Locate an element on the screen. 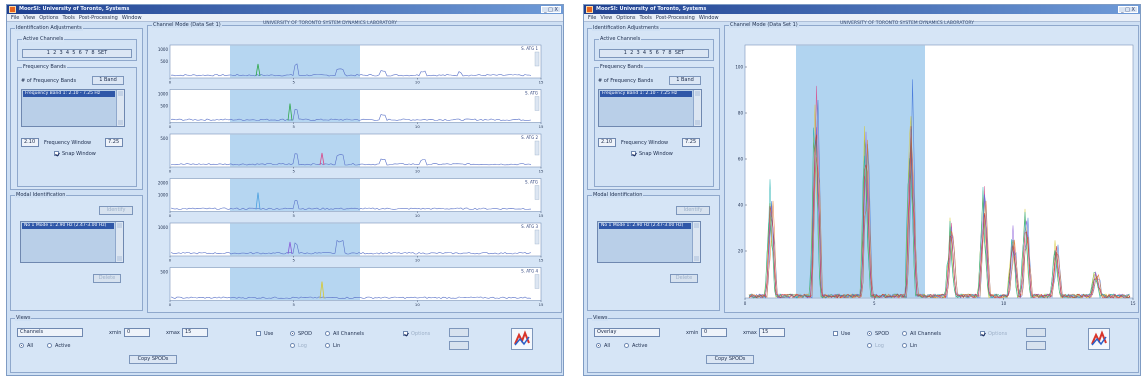 This screenshot has height=382, width=1145. active-channels-group: Active Channels 1 2 3 4 5 6 7 8 SET is located at coordinates (77, 48).